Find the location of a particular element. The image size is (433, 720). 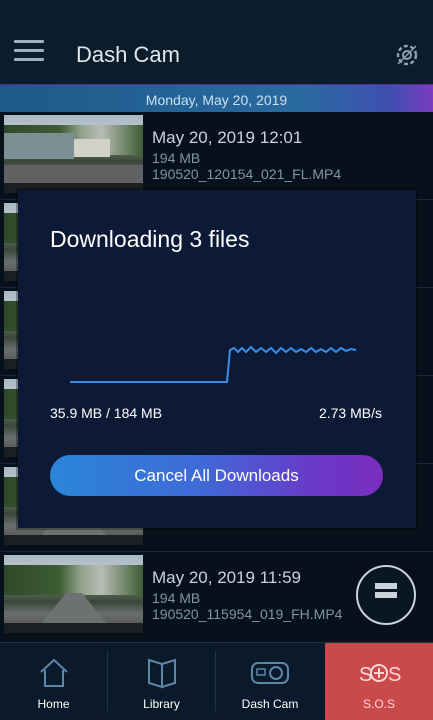

bottom-navigation: Home Library Dash Cam S S S.O.S is located at coordinates (216, 681).